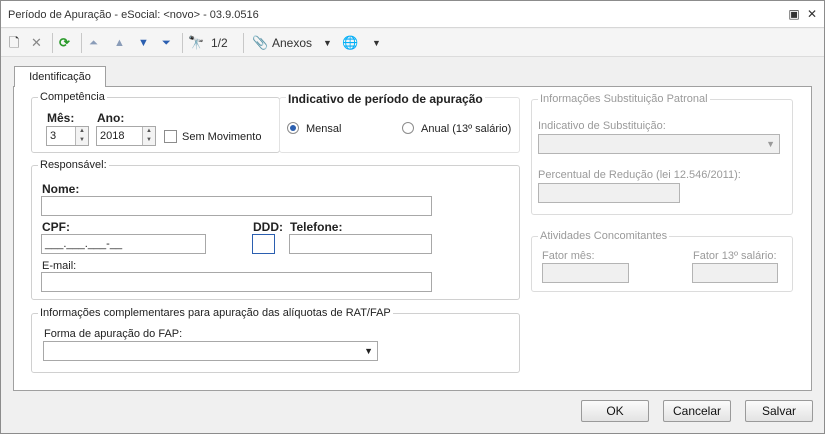 The image size is (825, 434). I want to click on salvar-button: Salvar, so click(779, 411).